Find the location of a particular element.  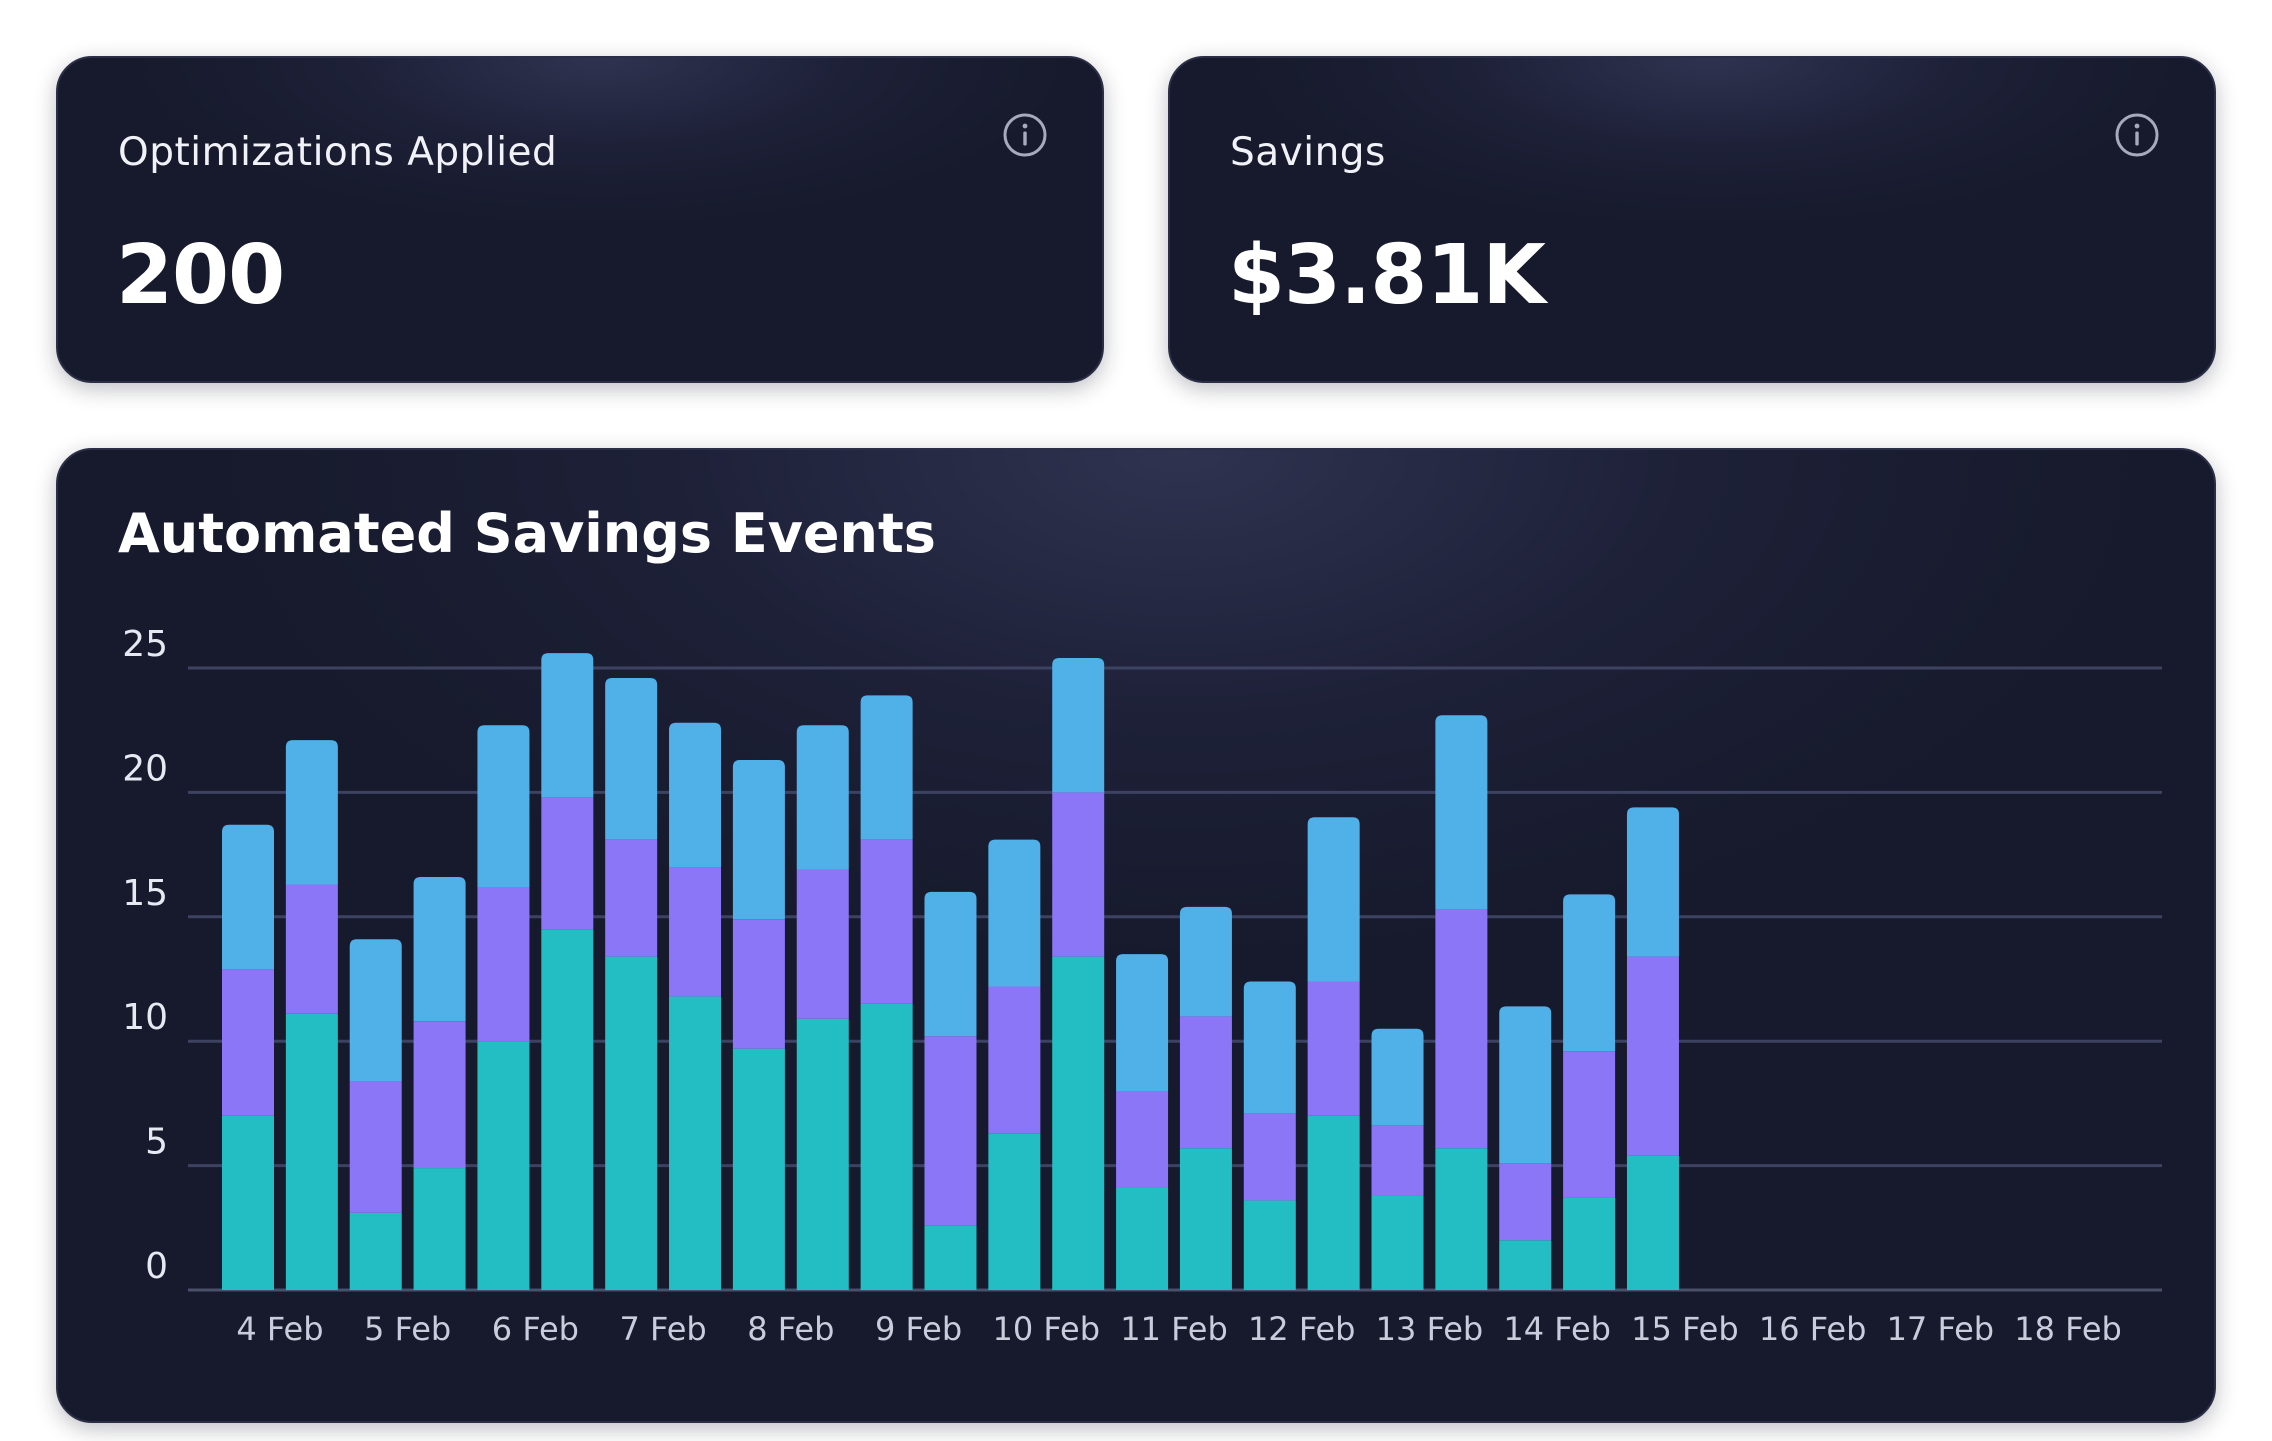

x-tick-label: 14 Feb is located at coordinates (1557, 1329).